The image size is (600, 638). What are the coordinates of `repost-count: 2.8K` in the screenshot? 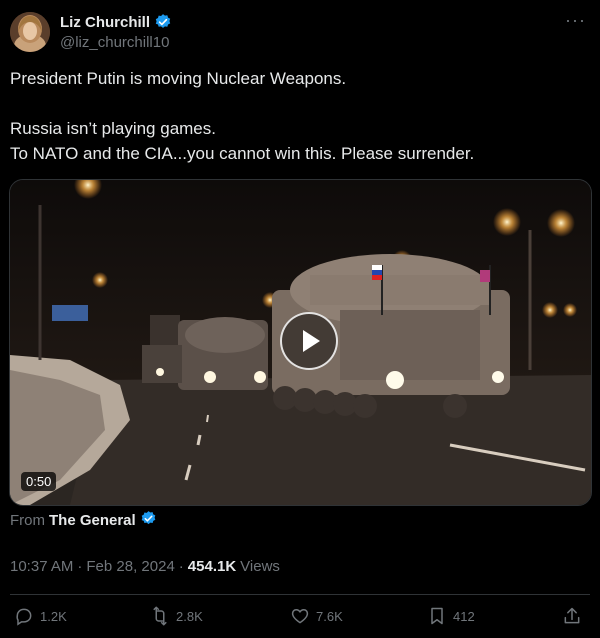 It's located at (189, 616).